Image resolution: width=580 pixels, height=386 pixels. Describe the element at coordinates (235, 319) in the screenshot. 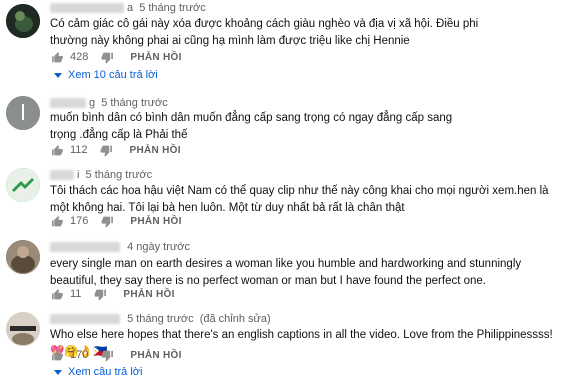

I see `edited-label: (đã chỉnh sửa)` at that location.